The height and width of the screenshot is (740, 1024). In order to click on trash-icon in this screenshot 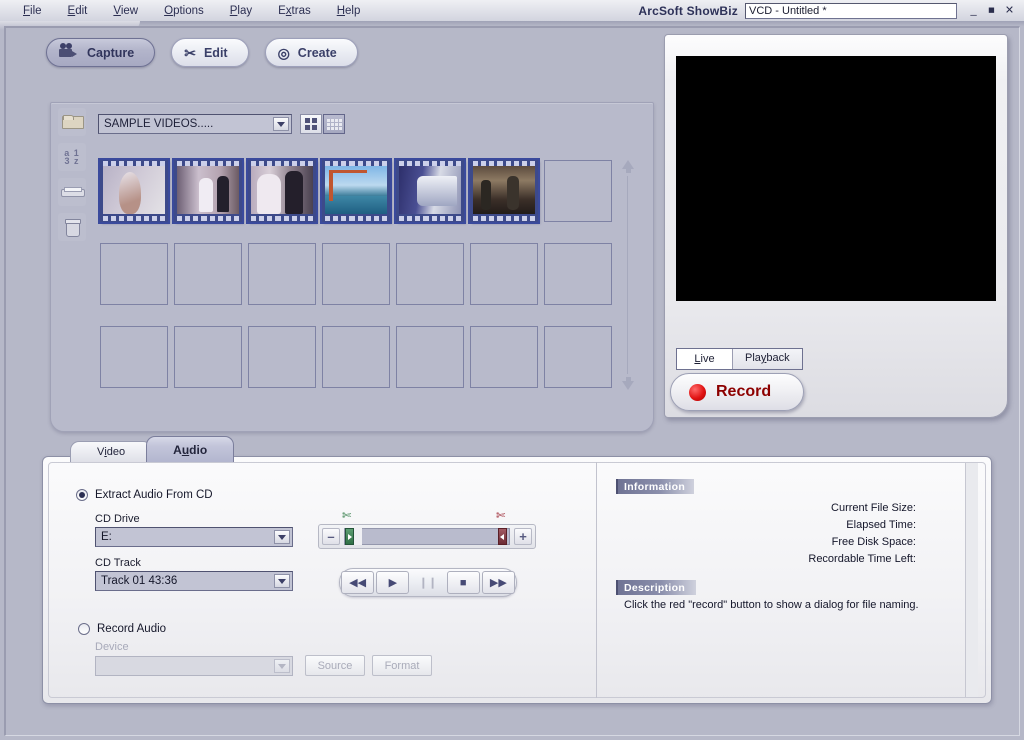, I will do `click(72, 227)`.